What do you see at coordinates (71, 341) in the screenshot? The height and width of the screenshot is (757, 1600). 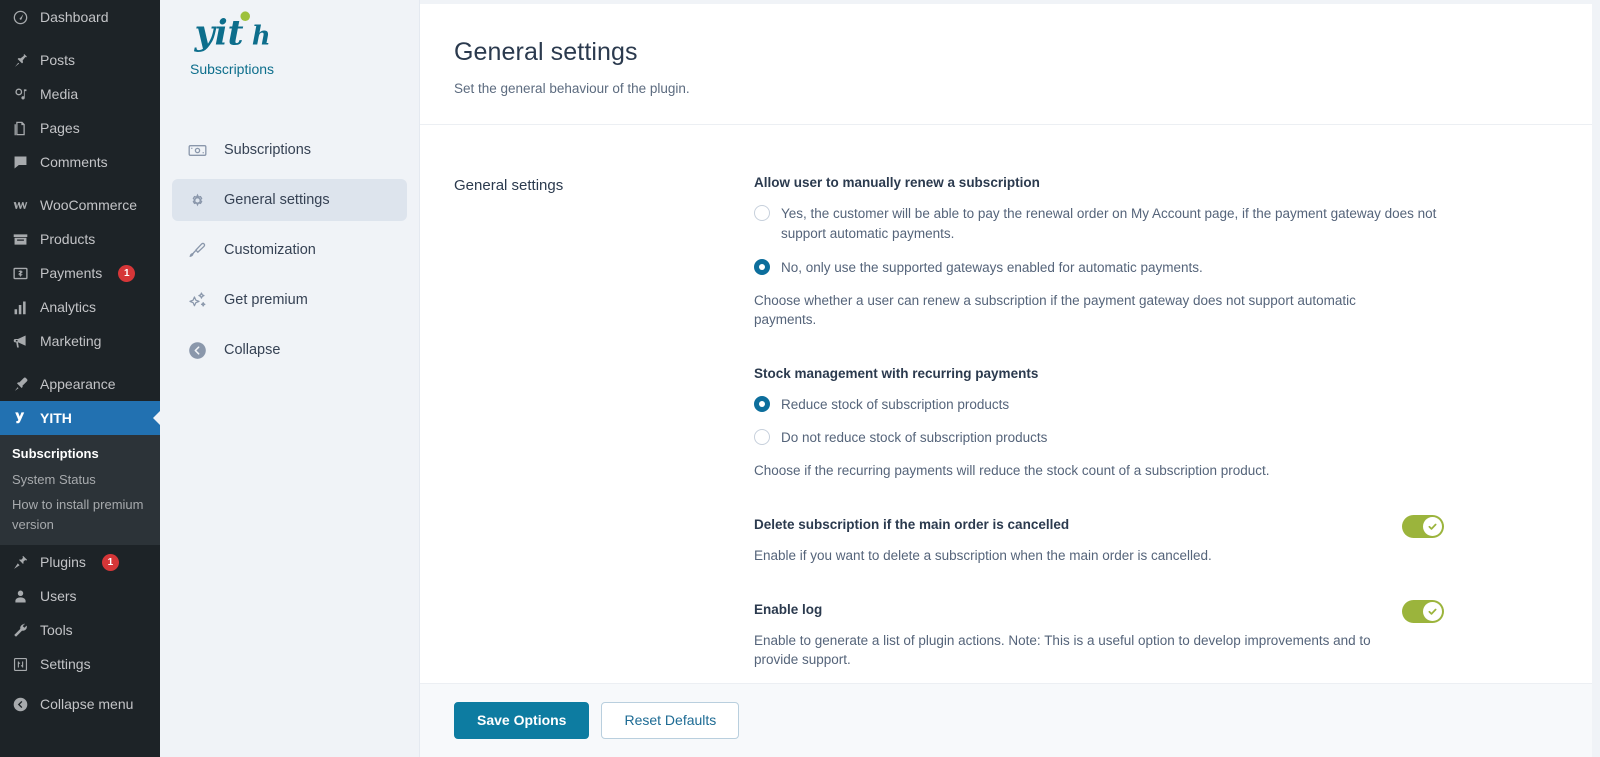 I see `sidebar-item-label: Marketing` at bounding box center [71, 341].